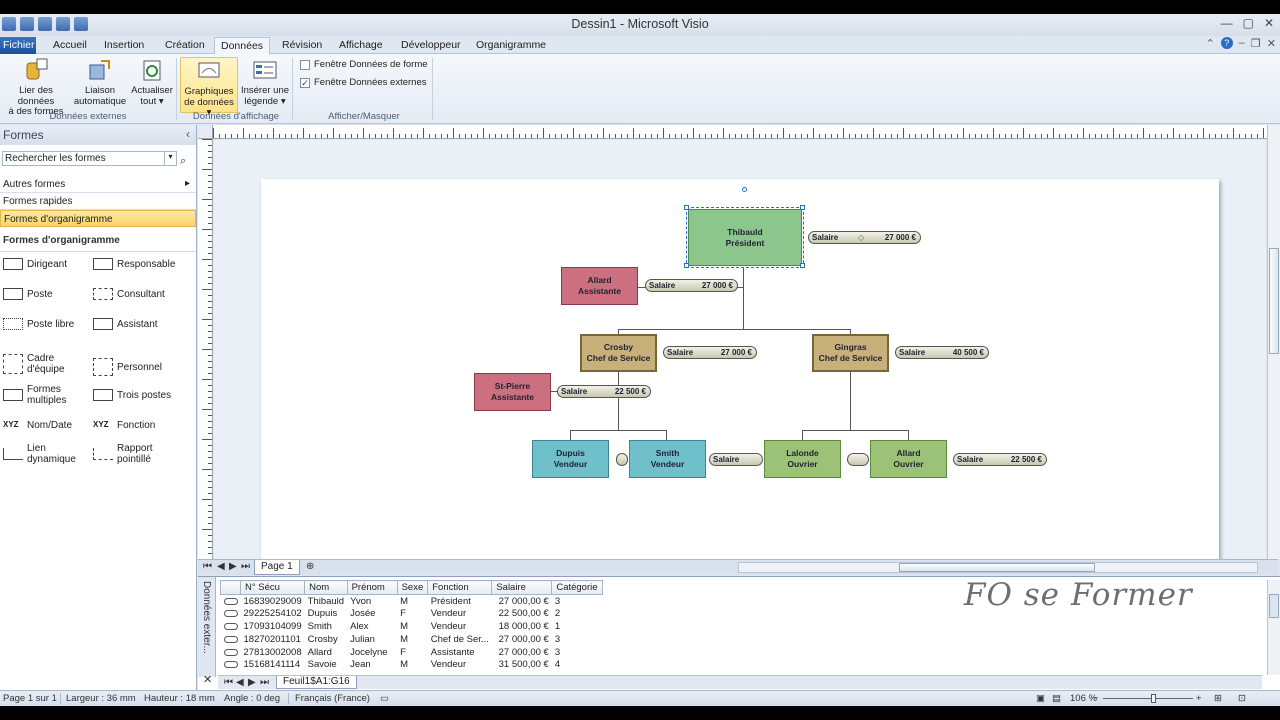 The height and width of the screenshot is (720, 1280). What do you see at coordinates (209, 87) in the screenshot?
I see `data-graphics-button: Graphiques de données ▾` at bounding box center [209, 87].